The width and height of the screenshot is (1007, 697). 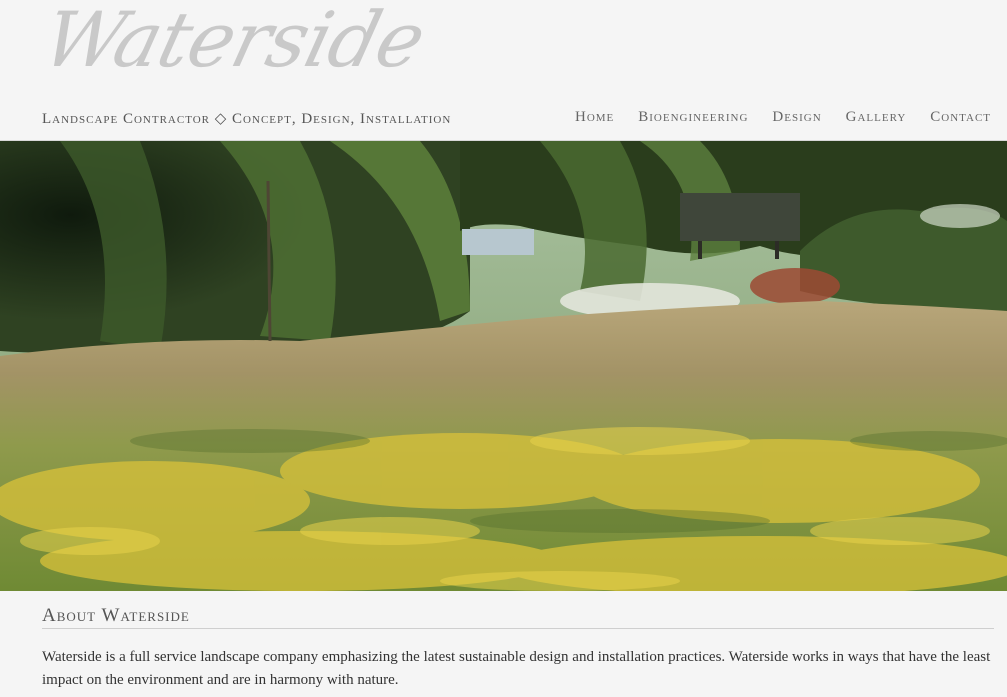 What do you see at coordinates (876, 117) in the screenshot?
I see `nav-gallery-link: Gallery` at bounding box center [876, 117].